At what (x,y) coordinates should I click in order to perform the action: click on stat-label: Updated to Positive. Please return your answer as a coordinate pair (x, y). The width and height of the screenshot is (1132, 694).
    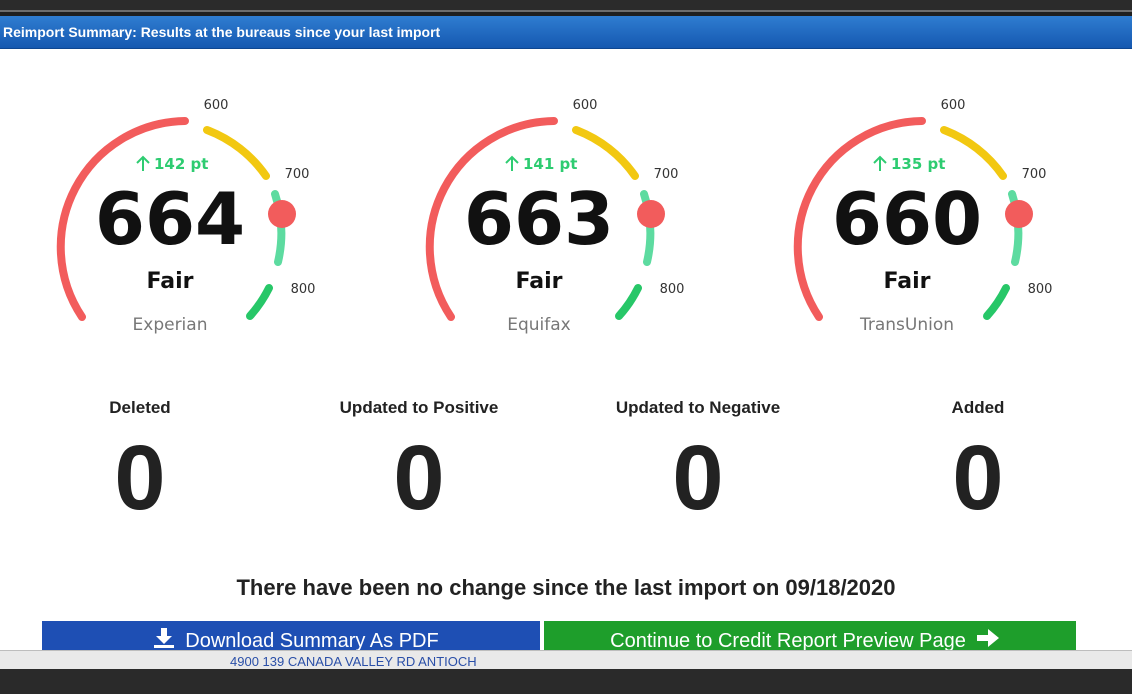
    Looking at the image, I should click on (419, 407).